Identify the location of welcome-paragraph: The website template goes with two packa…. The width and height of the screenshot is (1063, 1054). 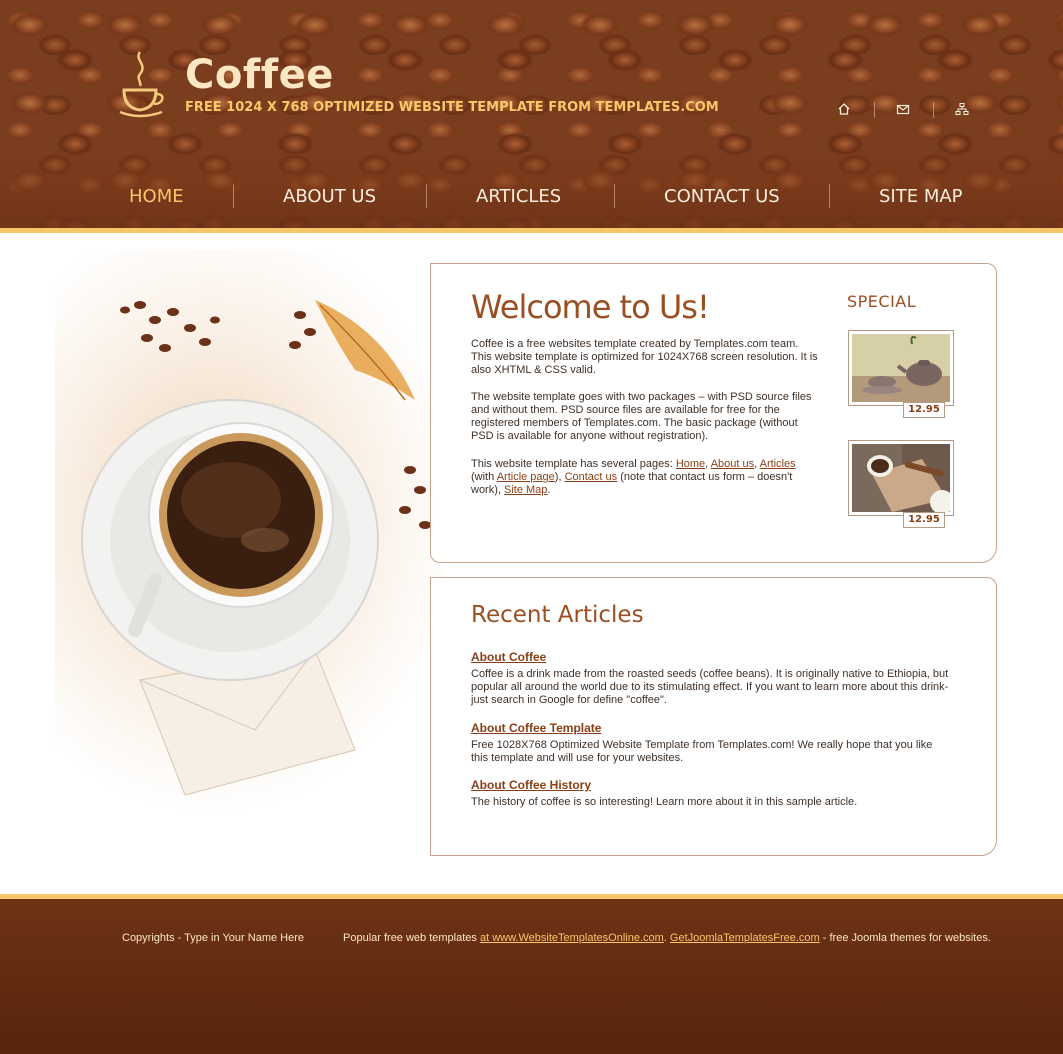
(641, 416).